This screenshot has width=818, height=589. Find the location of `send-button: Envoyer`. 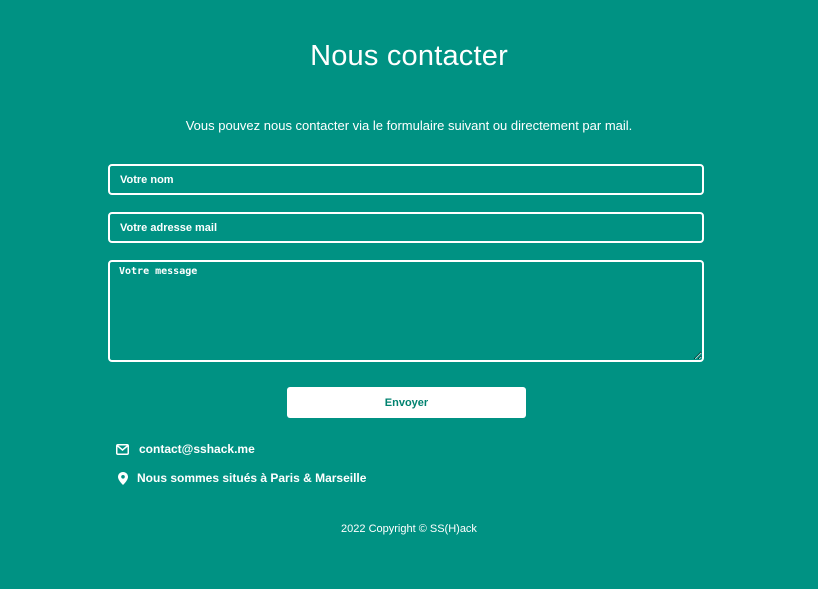

send-button: Envoyer is located at coordinates (406, 402).